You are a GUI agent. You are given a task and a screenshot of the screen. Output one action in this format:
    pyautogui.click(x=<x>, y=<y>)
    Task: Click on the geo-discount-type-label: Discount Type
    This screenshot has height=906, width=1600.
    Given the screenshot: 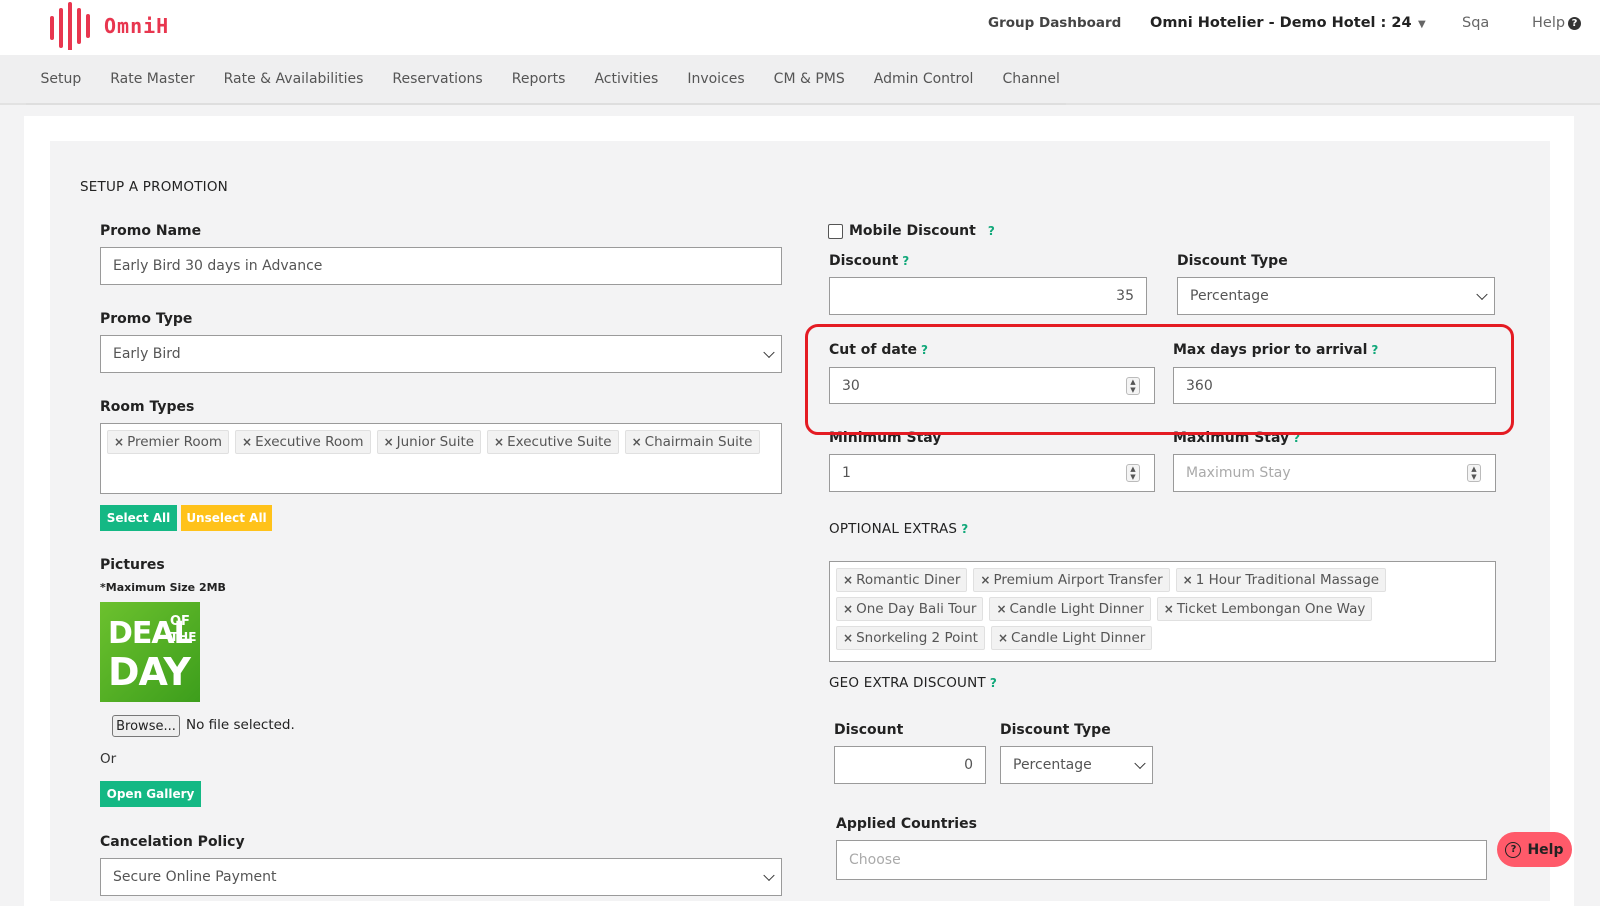 What is the action you would take?
    pyautogui.click(x=1055, y=730)
    